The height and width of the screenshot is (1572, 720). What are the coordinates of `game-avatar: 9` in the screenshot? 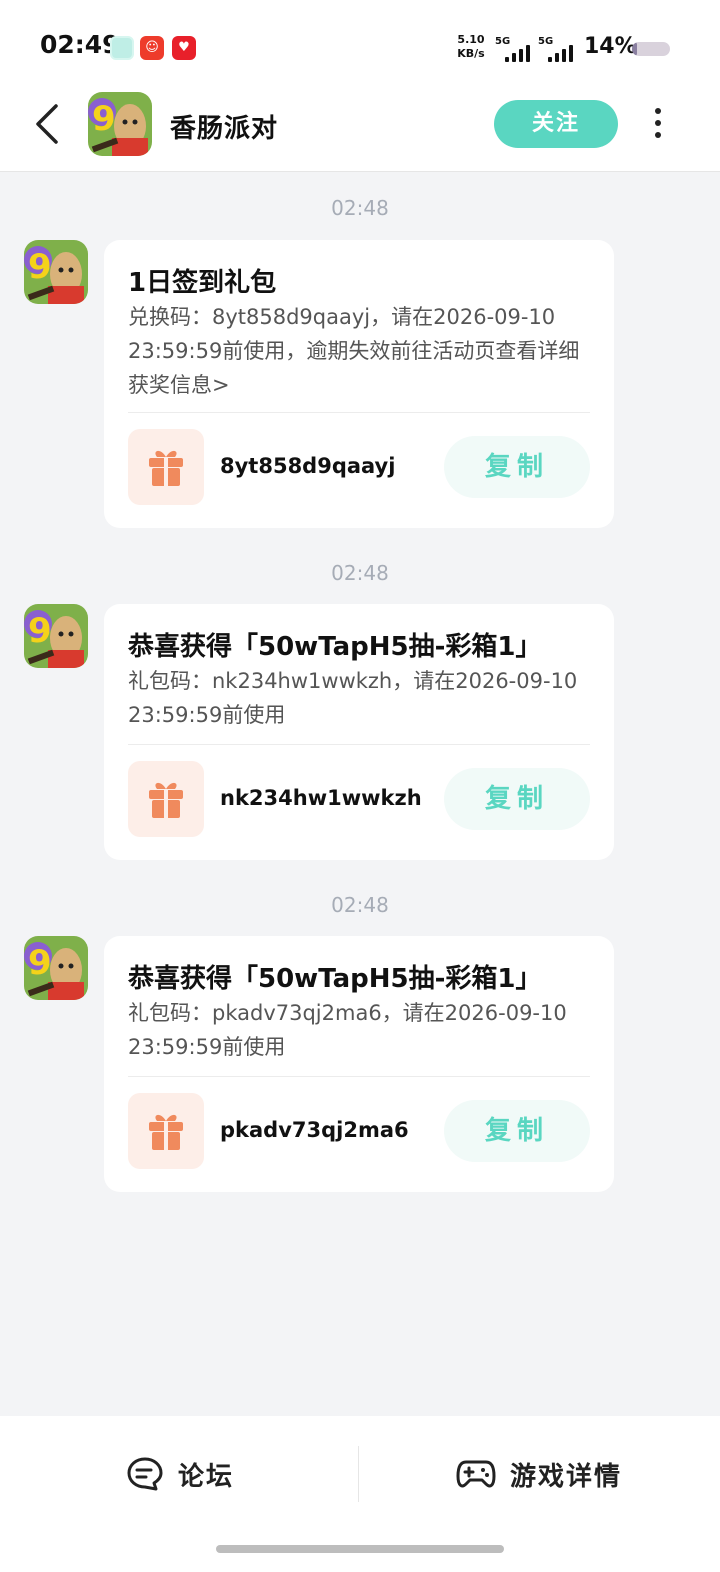 It's located at (120, 124).